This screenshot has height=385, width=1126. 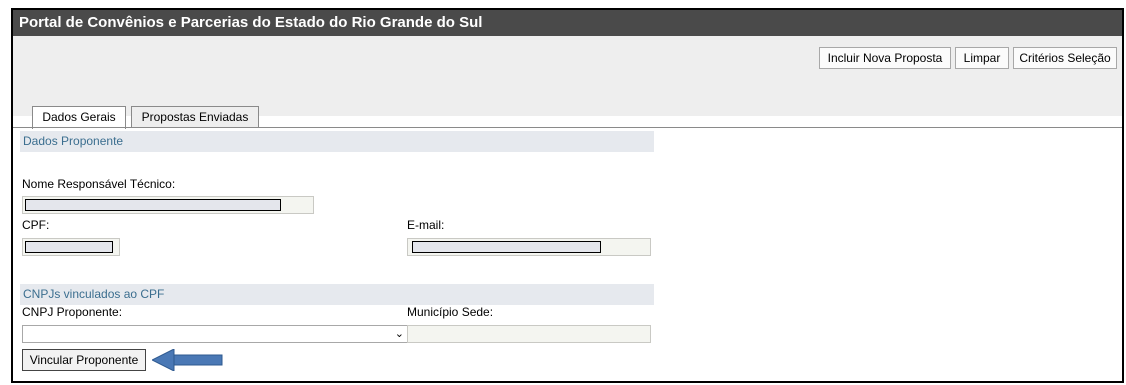 I want to click on email-label: E-mail:, so click(x=426, y=225).